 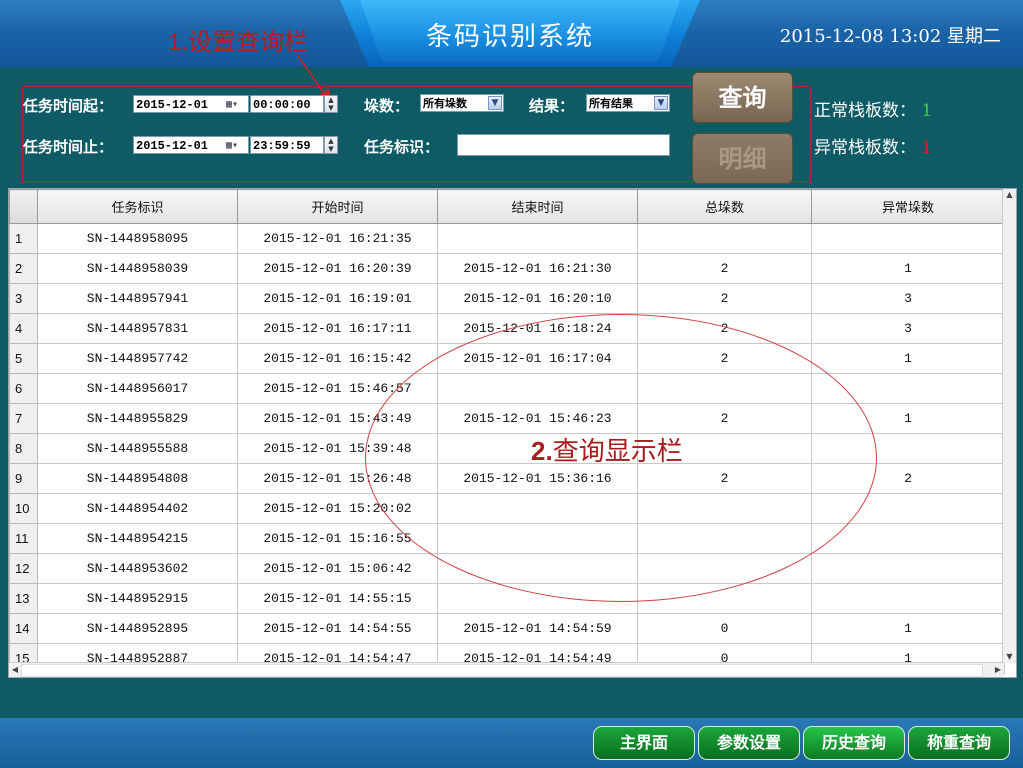 I want to click on table-cell-end: 2015-12-01 16:18:24, so click(x=537, y=328).